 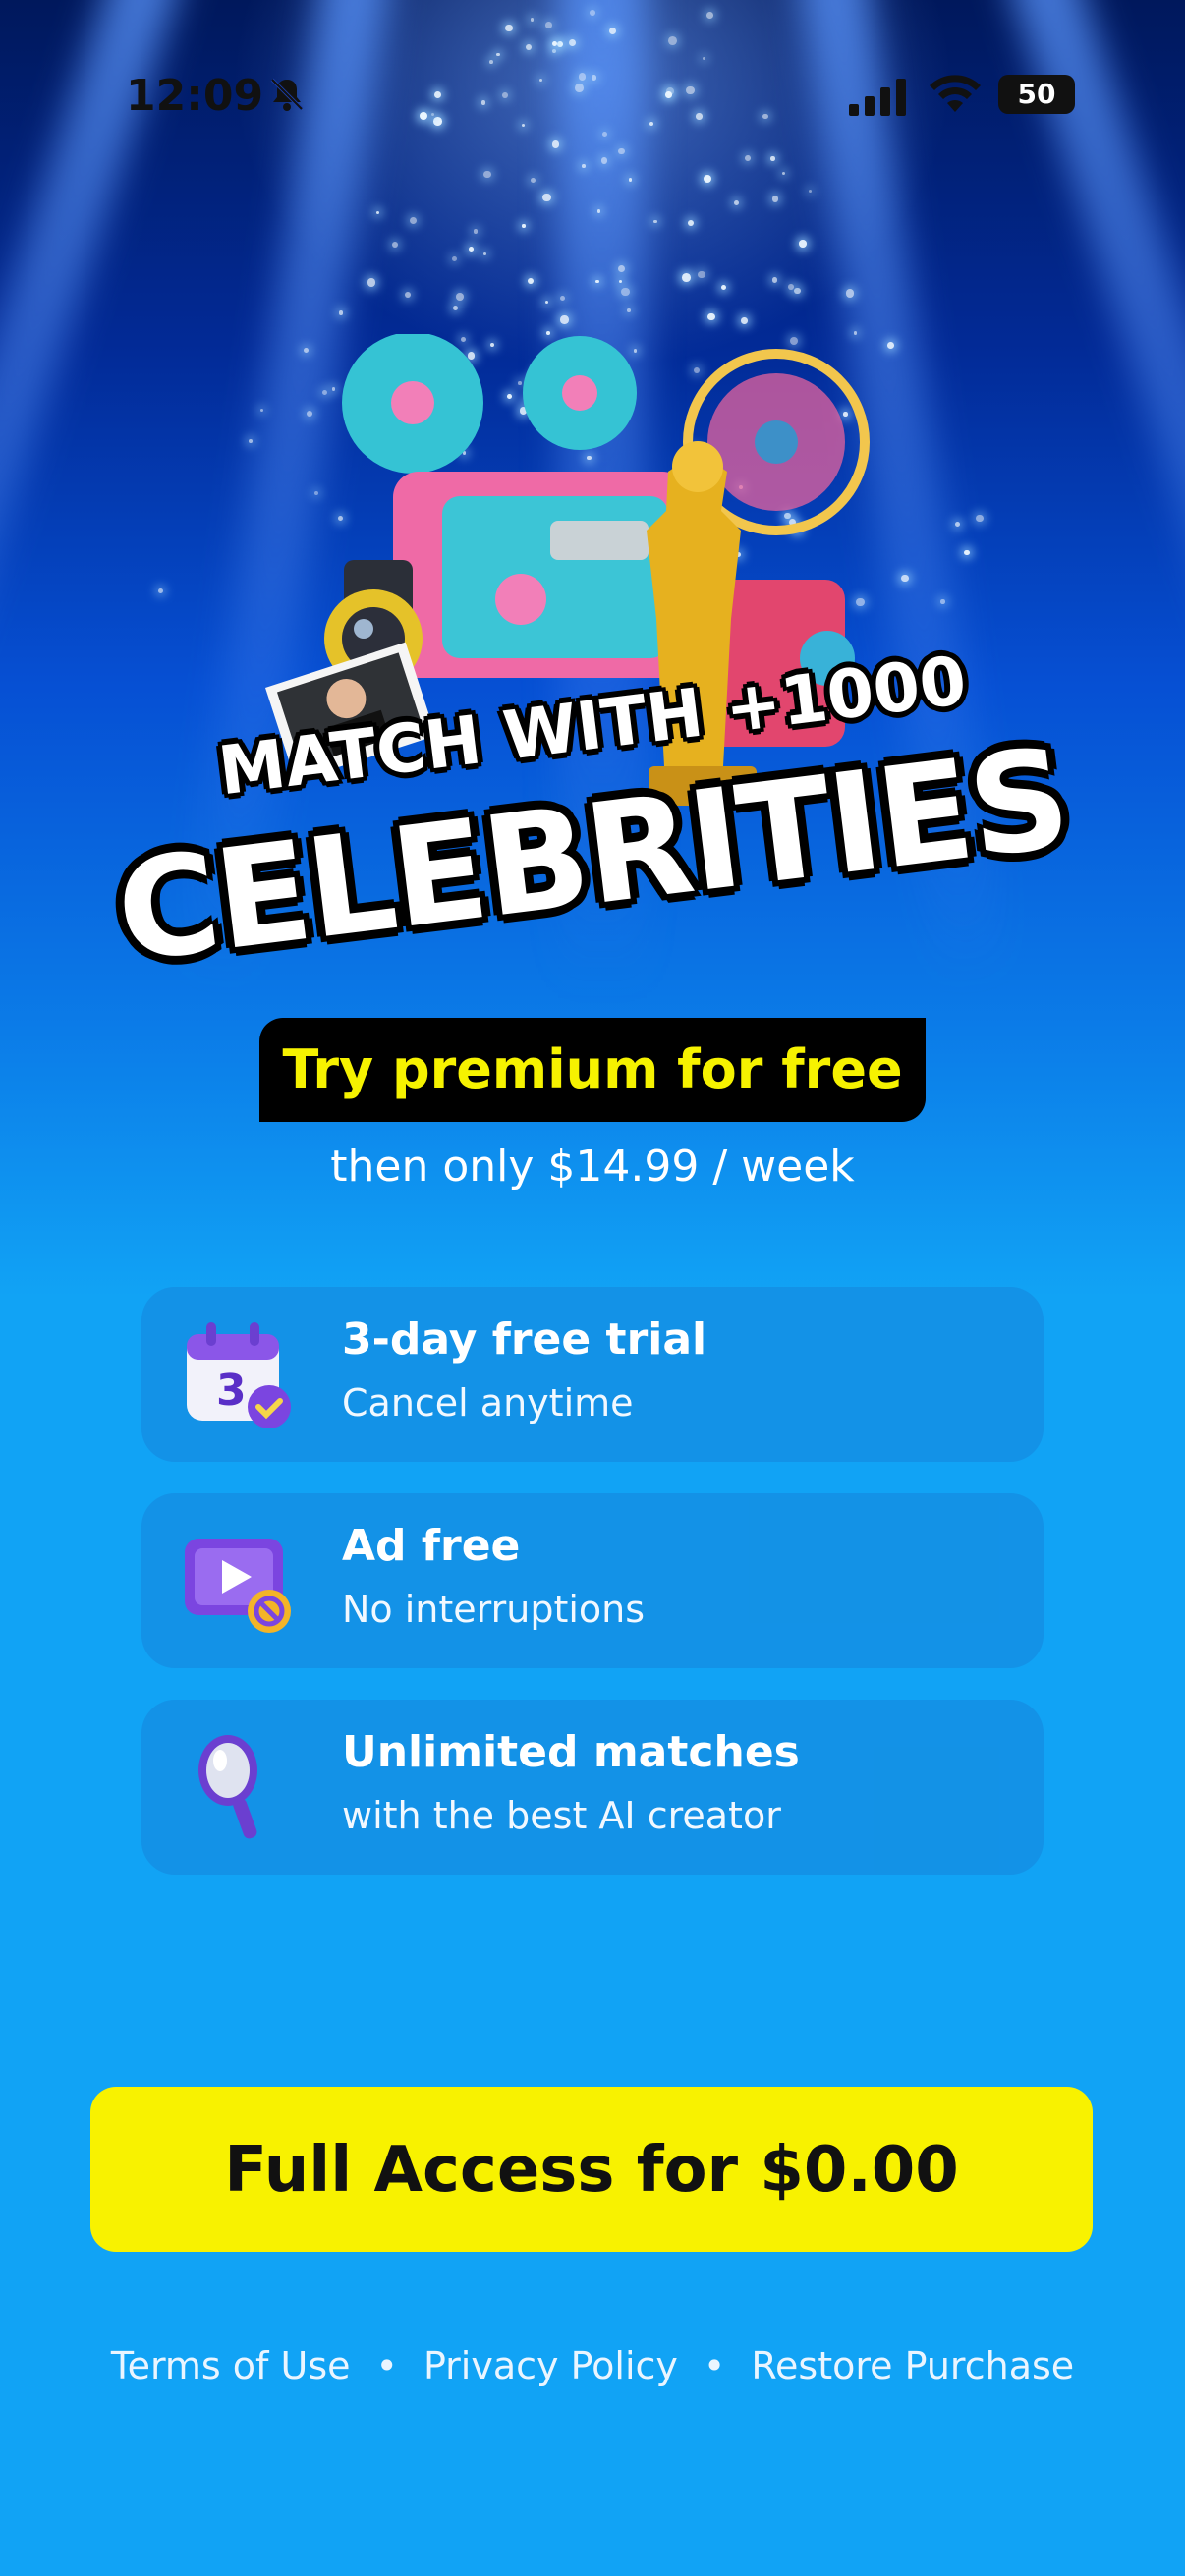 What do you see at coordinates (432, 1546) in the screenshot?
I see `feature-title: Ad free` at bounding box center [432, 1546].